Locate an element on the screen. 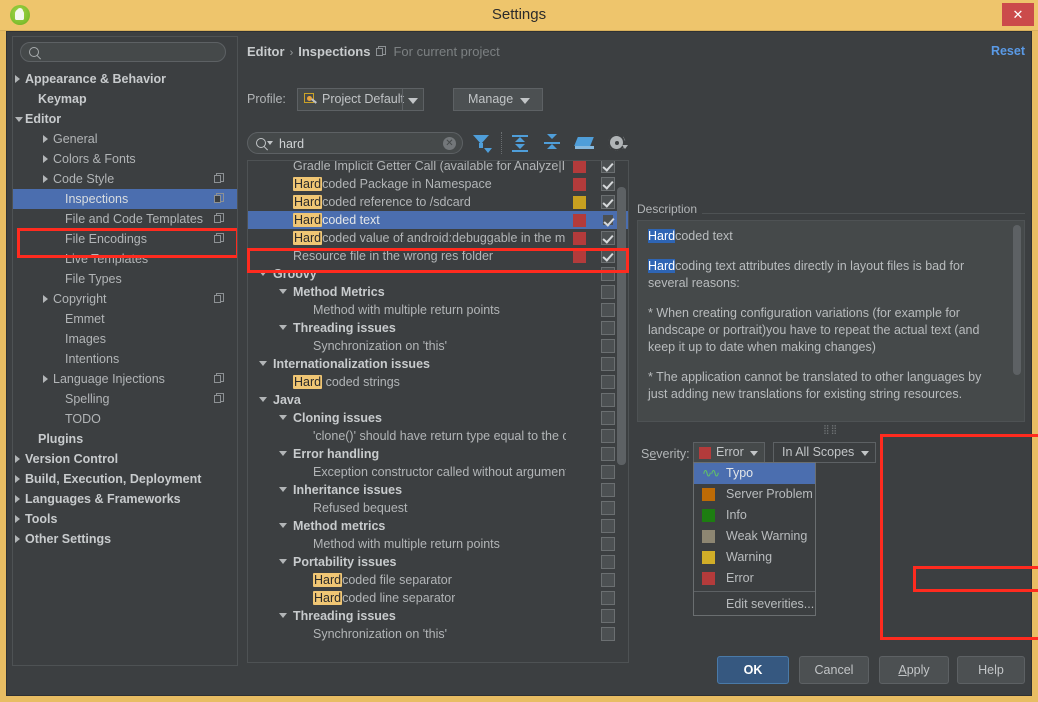  sidebar-item-intentions: Intentions is located at coordinates (125, 359).